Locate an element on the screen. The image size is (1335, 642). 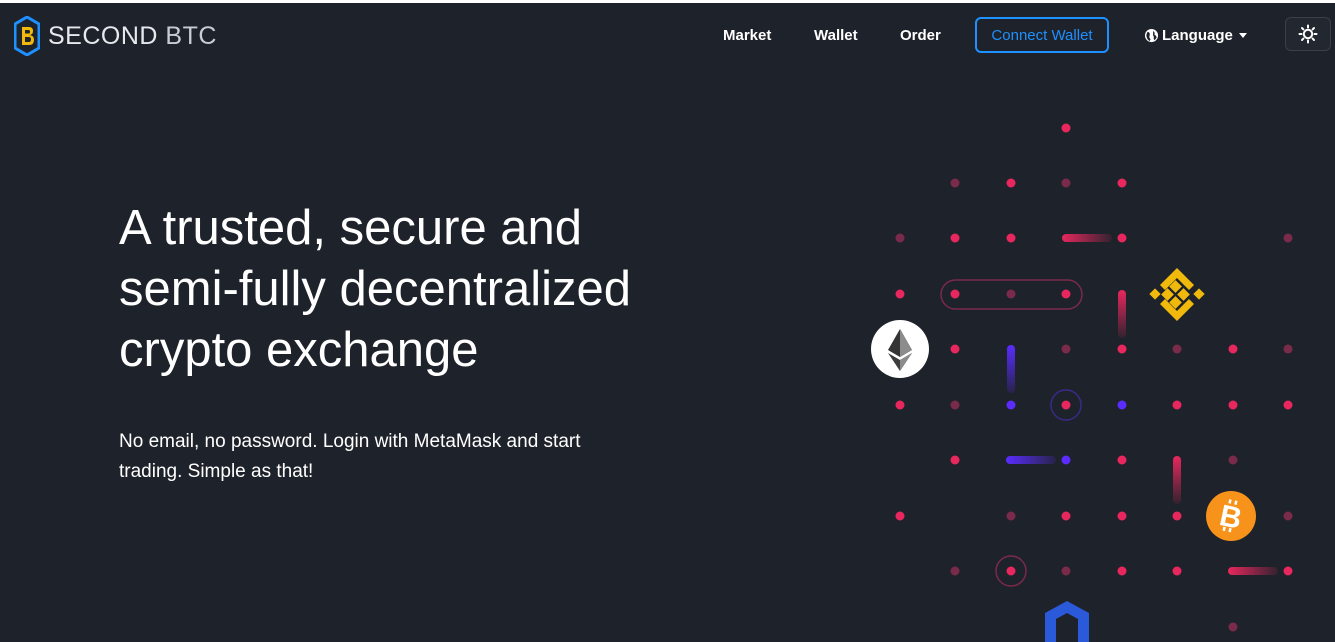
binance-icon is located at coordinates (1177, 294).